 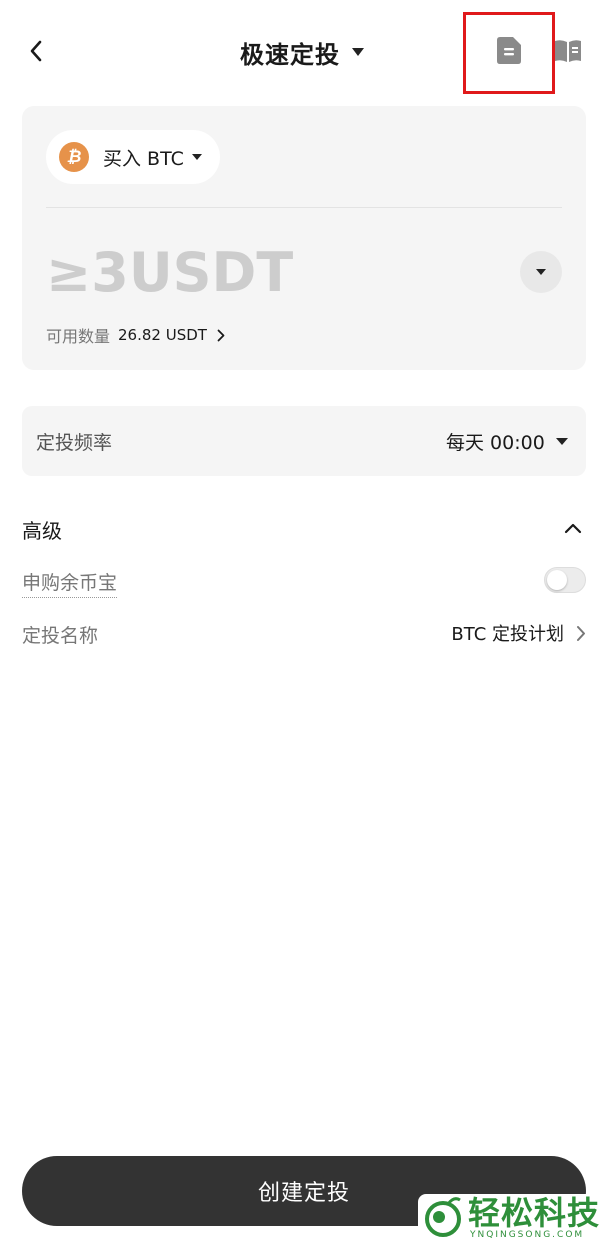 I want to click on buy-coin-selector: ₿ 买入 BTC, so click(x=133, y=157).